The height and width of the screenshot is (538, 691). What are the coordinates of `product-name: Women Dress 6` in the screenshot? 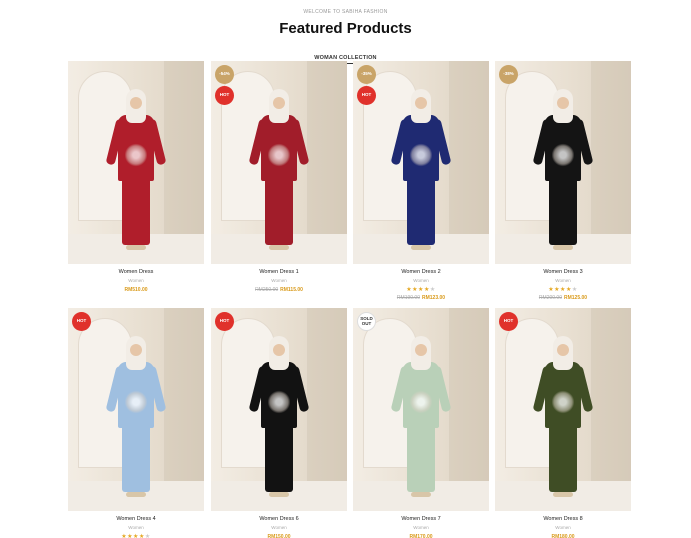 It's located at (279, 519).